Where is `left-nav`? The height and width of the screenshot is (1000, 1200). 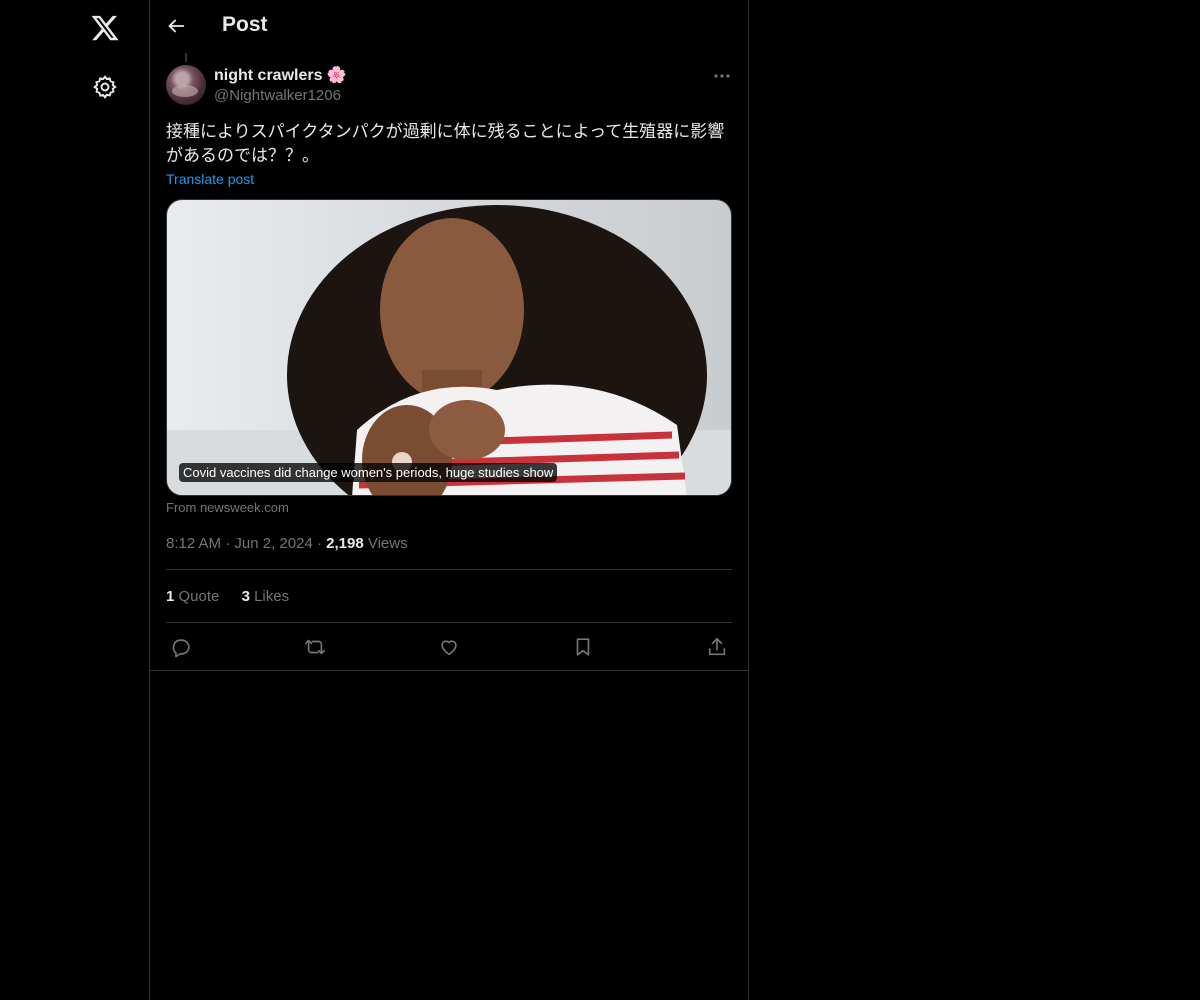
left-nav is located at coordinates (75, 500).